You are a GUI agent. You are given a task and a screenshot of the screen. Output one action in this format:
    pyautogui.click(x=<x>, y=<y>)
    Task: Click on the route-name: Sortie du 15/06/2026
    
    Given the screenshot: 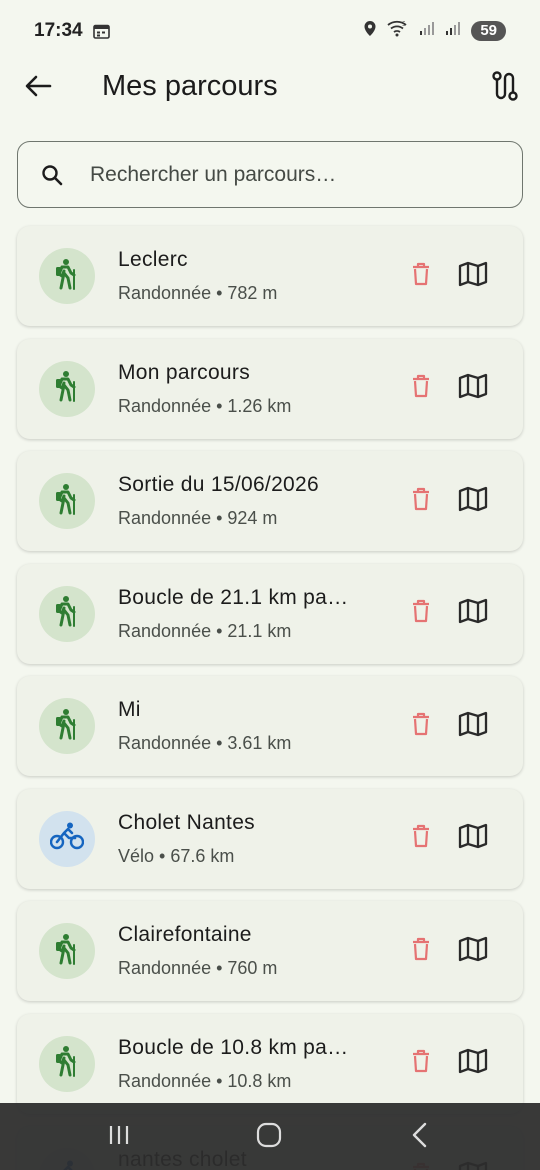 What is the action you would take?
    pyautogui.click(x=218, y=484)
    